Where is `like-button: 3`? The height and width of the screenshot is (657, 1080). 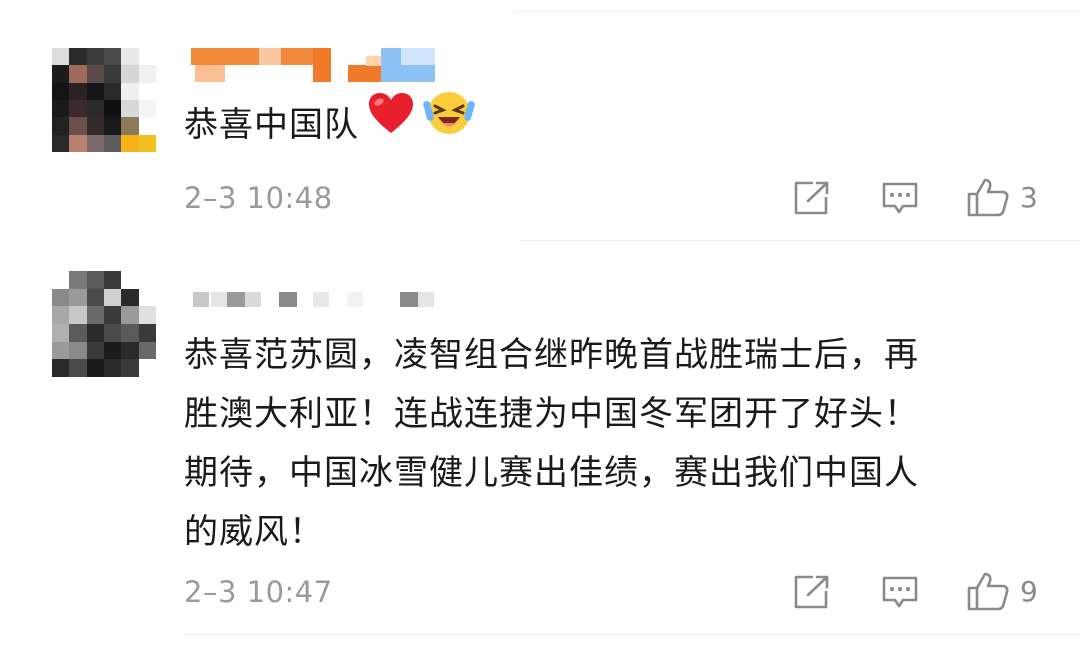 like-button: 3 is located at coordinates (1002, 197).